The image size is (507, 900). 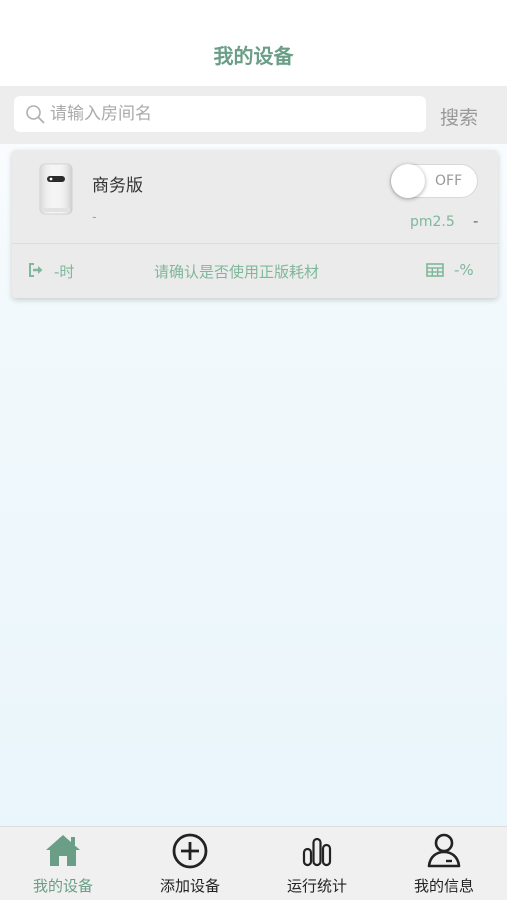 I want to click on card-divider, so click(x=255, y=243).